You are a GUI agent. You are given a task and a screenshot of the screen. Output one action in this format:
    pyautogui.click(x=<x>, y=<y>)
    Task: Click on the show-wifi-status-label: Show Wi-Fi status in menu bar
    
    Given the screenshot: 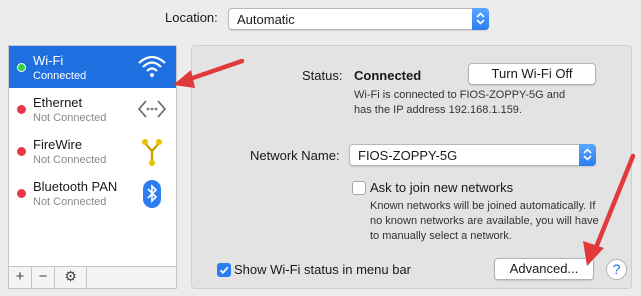 What is the action you would take?
    pyautogui.click(x=322, y=269)
    